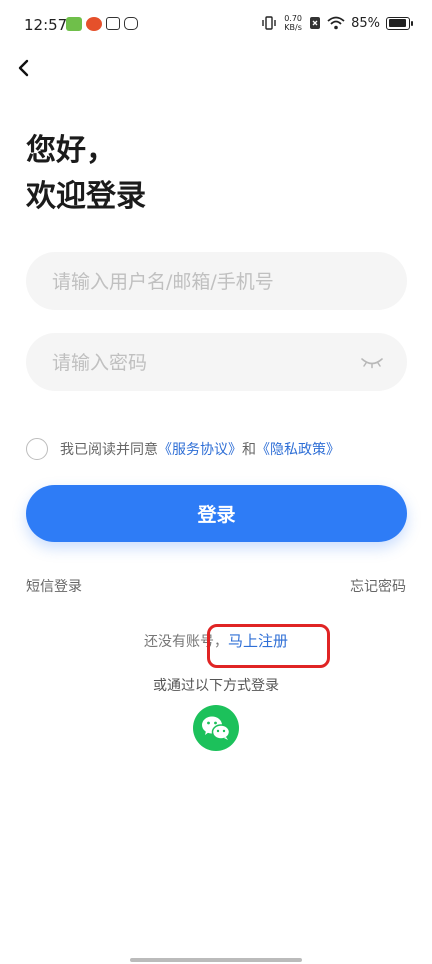 The height and width of the screenshot is (964, 432). I want to click on eye-closed-icon, so click(372, 361).